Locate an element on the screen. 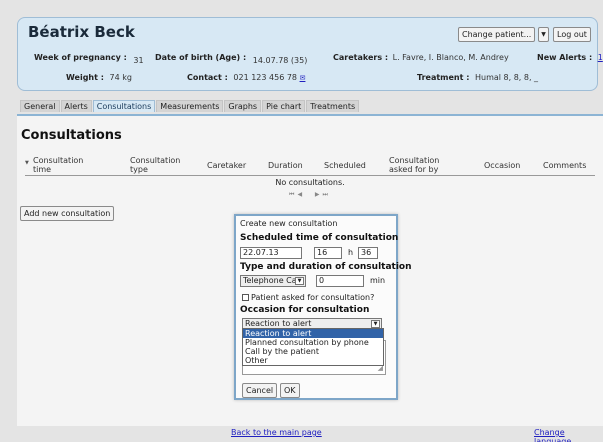 This screenshot has height=442, width=603. pager: ⏮◀ ▶⏭ is located at coordinates (310, 195).